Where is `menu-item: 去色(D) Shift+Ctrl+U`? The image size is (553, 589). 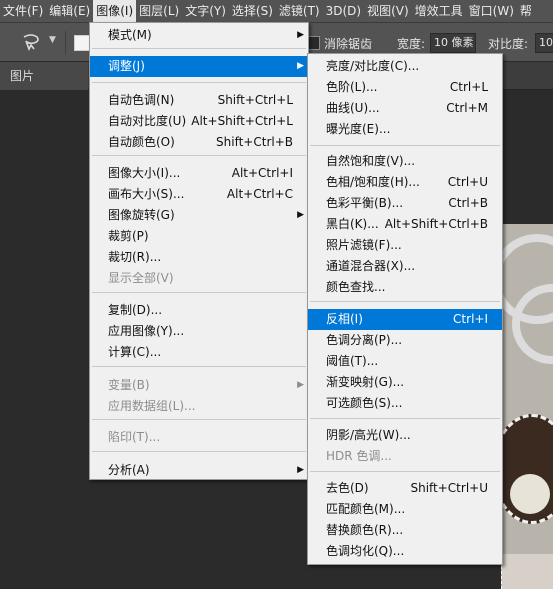
menu-item: 去色(D) Shift+Ctrl+U is located at coordinates (405, 488).